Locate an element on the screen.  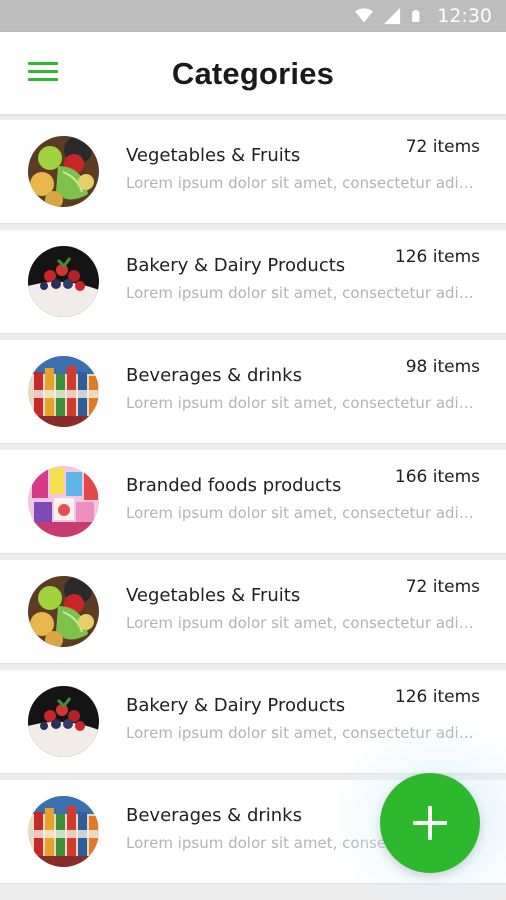
signal-icon is located at coordinates (392, 16).